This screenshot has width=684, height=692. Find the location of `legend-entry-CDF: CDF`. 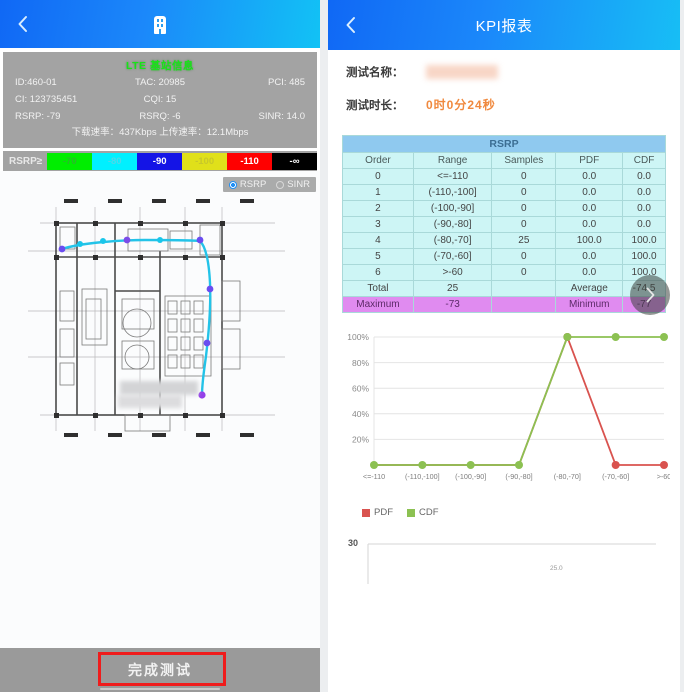

legend-entry-CDF: CDF is located at coordinates (423, 512).